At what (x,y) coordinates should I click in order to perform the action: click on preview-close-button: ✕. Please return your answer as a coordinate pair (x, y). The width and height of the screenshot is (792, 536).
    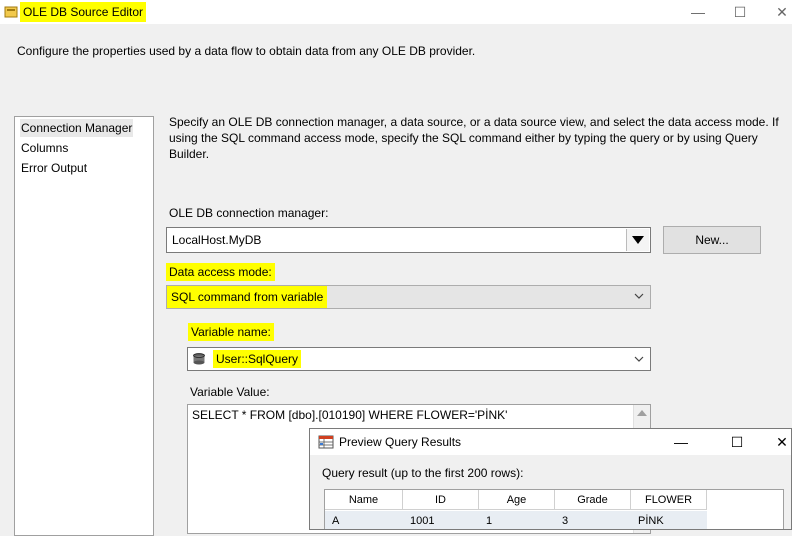
    Looking at the image, I should click on (775, 442).